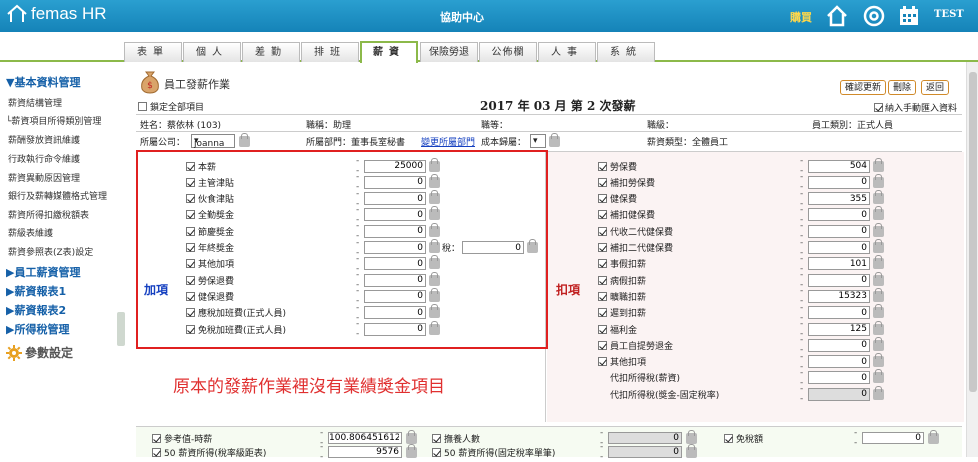 The width and height of the screenshot is (978, 462). Describe the element at coordinates (171, 106) in the screenshot. I see `lock-all-checkbox: 鎖定全部項目` at that location.